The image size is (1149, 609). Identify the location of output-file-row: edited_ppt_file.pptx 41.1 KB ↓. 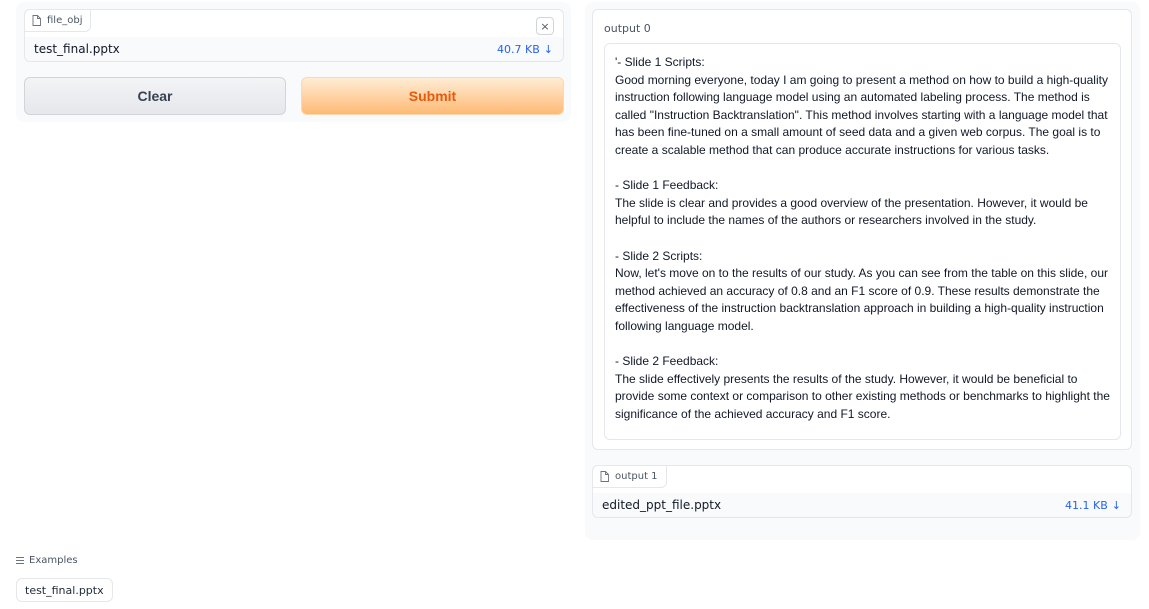
(862, 505).